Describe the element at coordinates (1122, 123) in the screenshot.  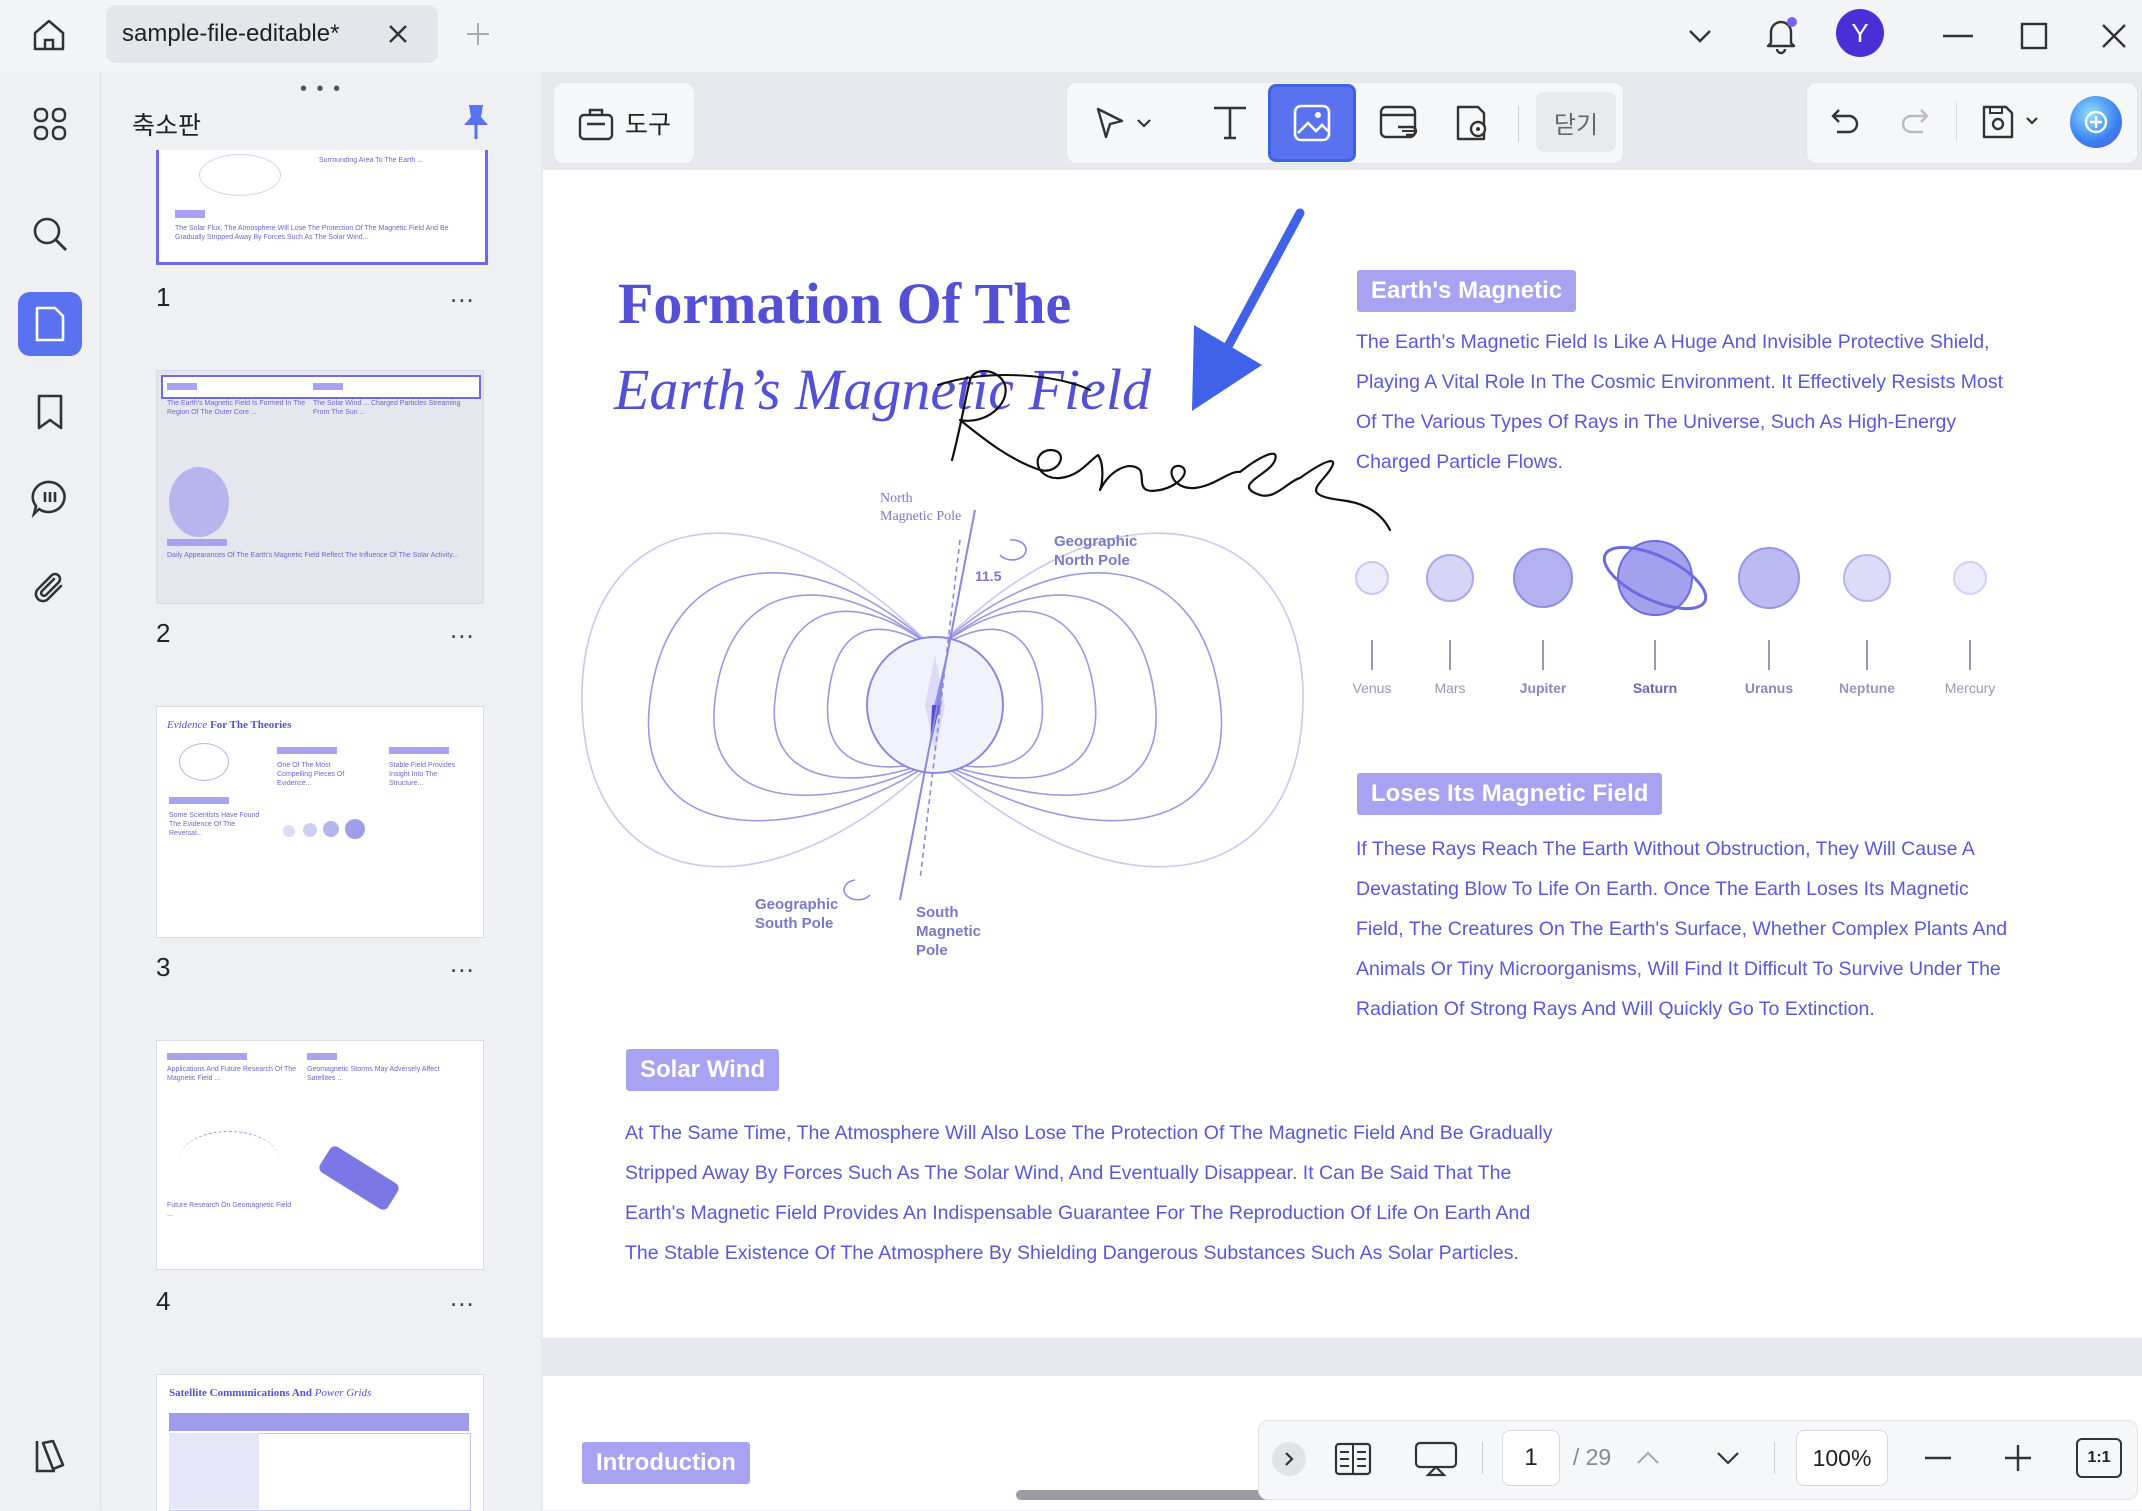
I see `select-tool-button` at that location.